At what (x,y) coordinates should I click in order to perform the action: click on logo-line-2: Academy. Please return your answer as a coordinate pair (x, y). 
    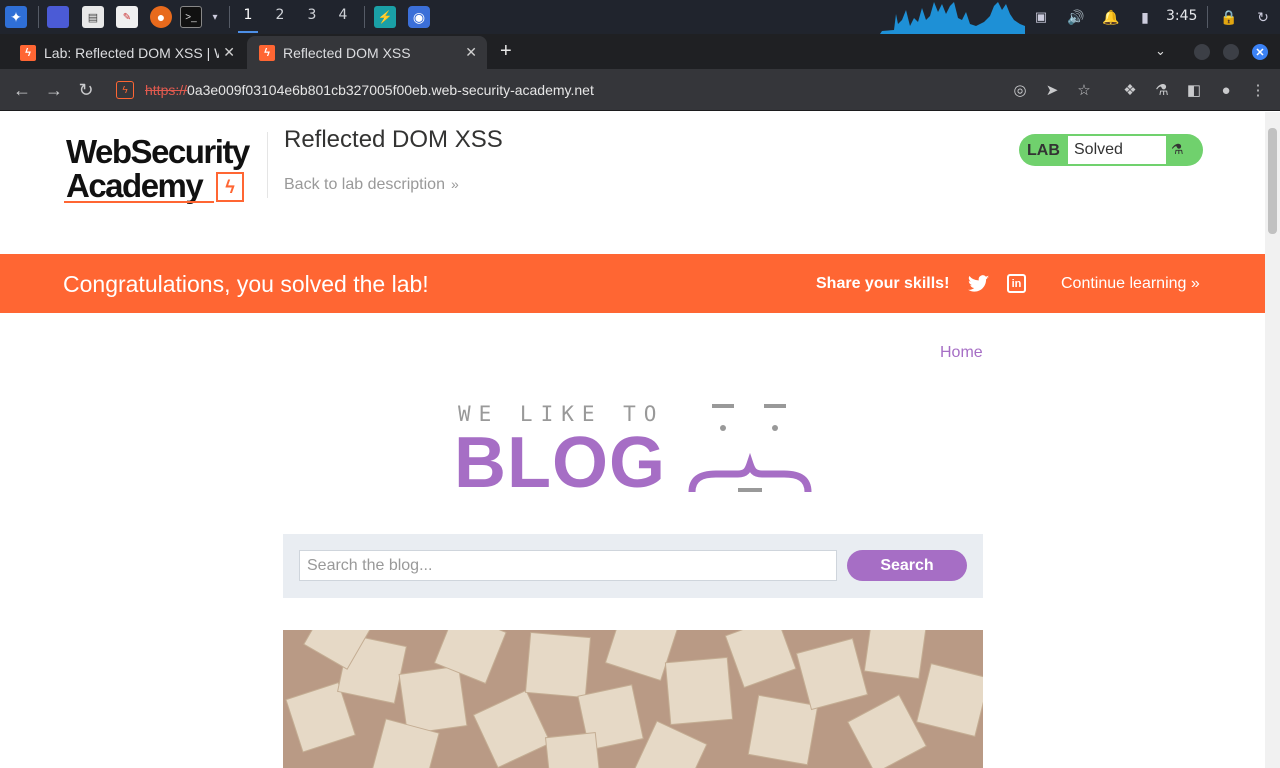
    Looking at the image, I should click on (135, 185).